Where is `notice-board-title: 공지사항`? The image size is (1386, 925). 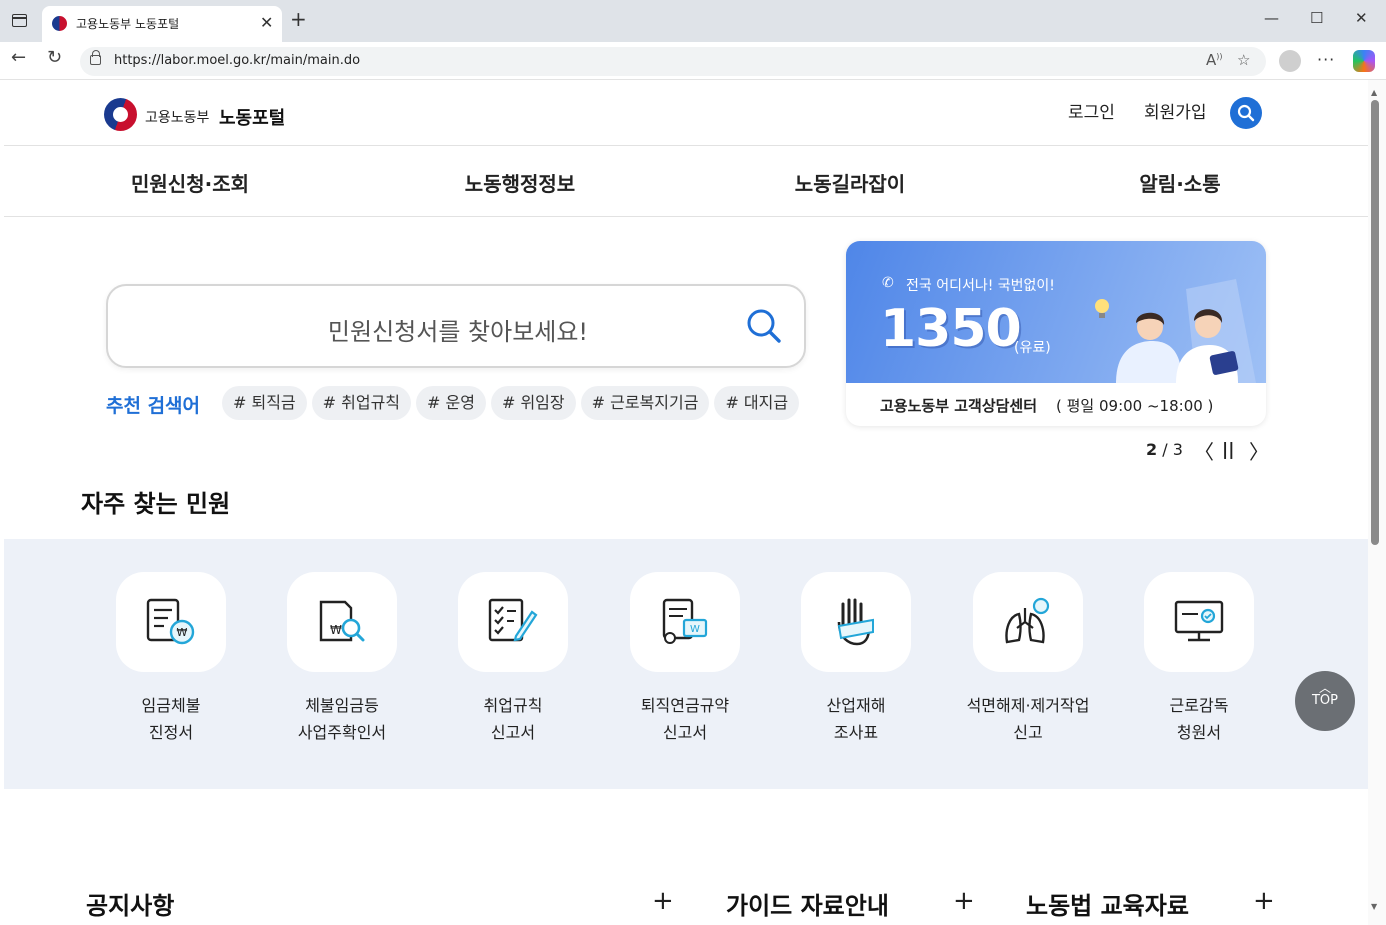 notice-board-title: 공지사항 is located at coordinates (130, 903).